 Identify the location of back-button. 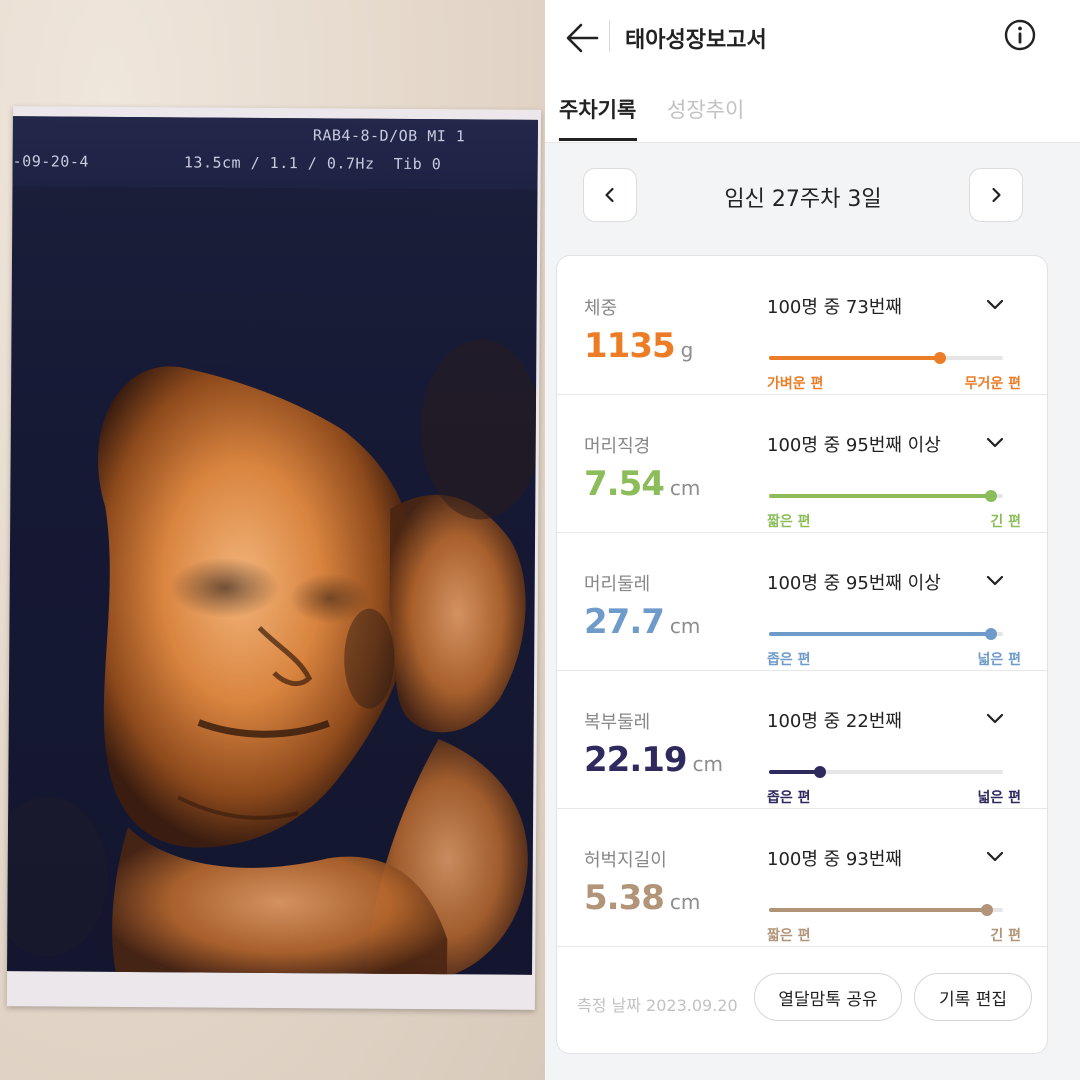
(583, 38).